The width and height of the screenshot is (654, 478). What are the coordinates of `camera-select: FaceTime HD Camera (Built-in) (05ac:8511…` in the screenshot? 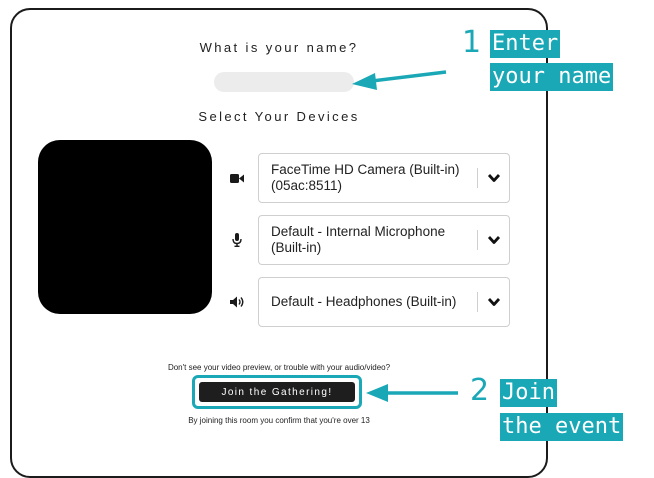 It's located at (384, 178).